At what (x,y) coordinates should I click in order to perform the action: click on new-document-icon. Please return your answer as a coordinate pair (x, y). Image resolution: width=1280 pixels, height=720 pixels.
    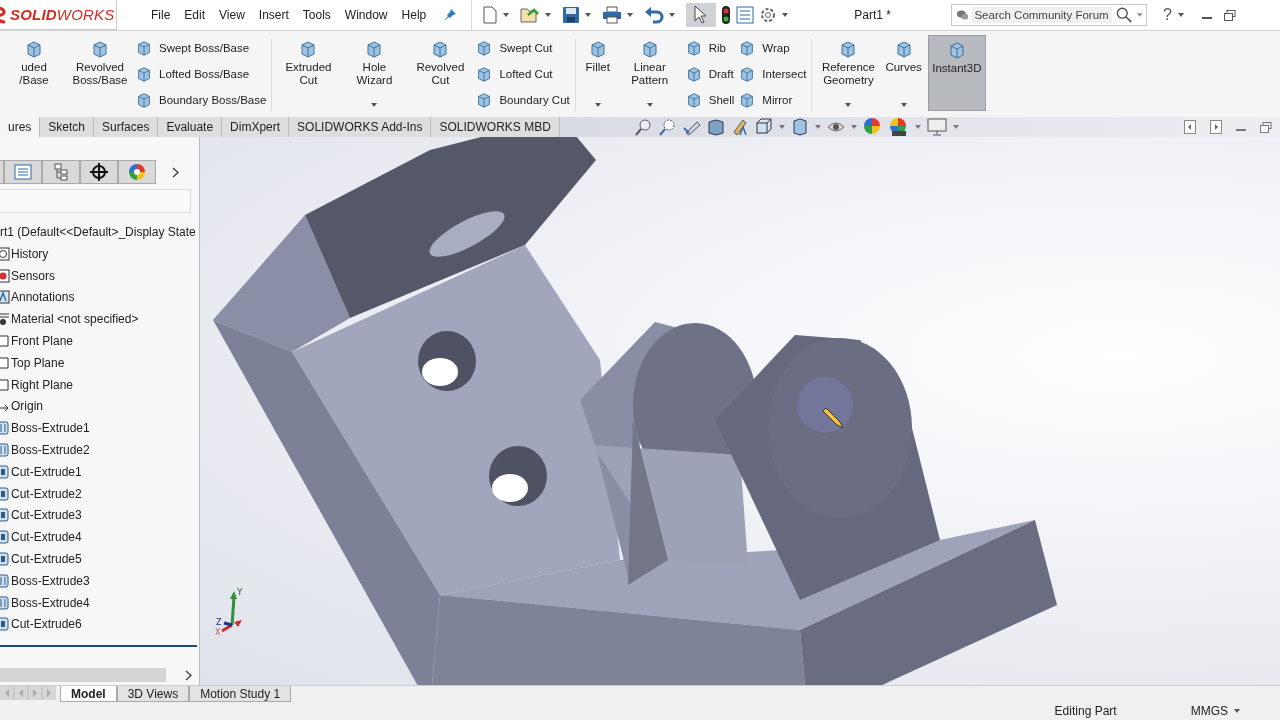
    Looking at the image, I should click on (490, 15).